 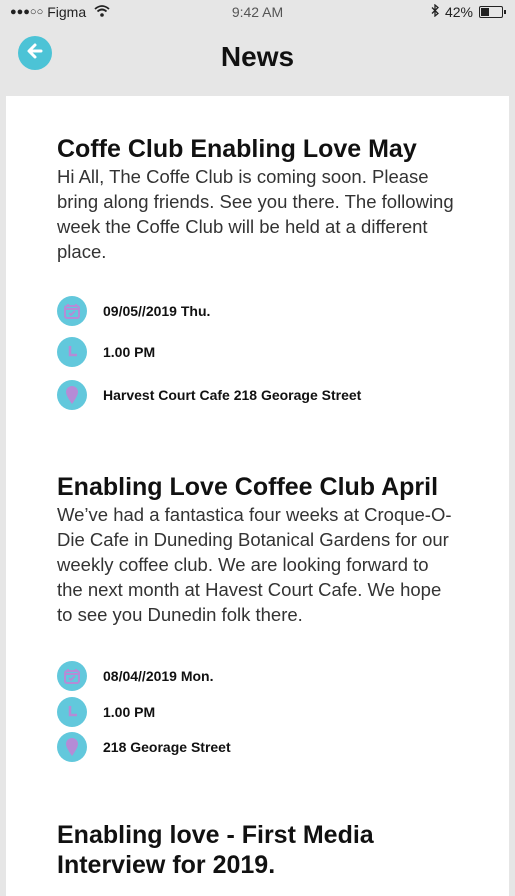 What do you see at coordinates (158, 676) in the screenshot?
I see `event-date: 08/04//2019 Mon.` at bounding box center [158, 676].